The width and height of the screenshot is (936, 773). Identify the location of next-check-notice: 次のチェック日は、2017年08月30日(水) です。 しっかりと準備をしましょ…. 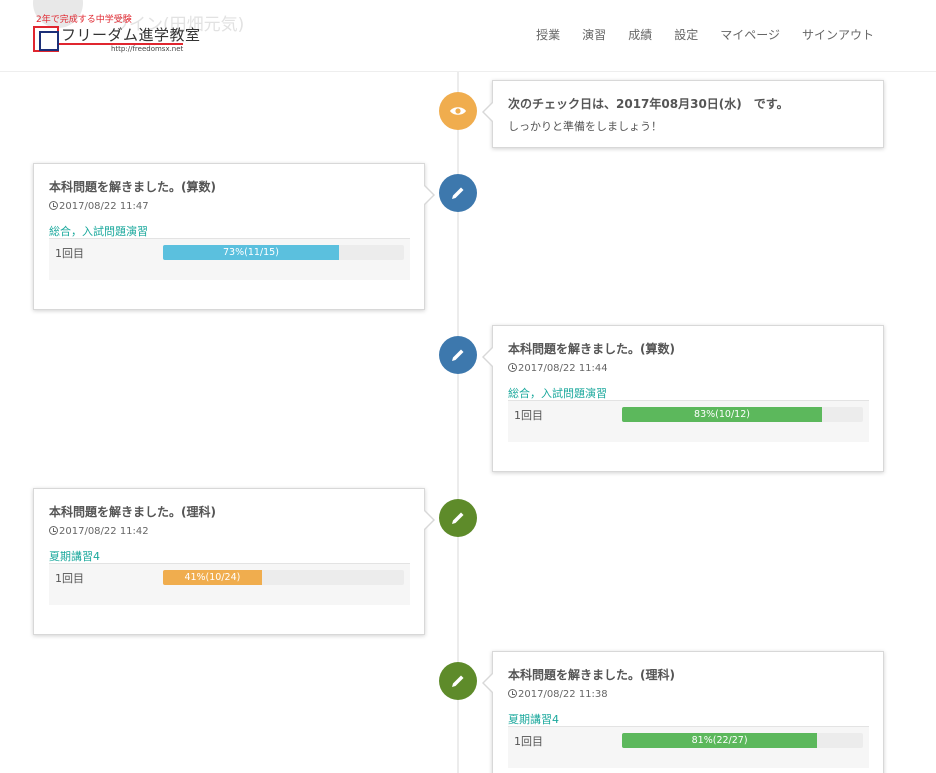
(683, 114).